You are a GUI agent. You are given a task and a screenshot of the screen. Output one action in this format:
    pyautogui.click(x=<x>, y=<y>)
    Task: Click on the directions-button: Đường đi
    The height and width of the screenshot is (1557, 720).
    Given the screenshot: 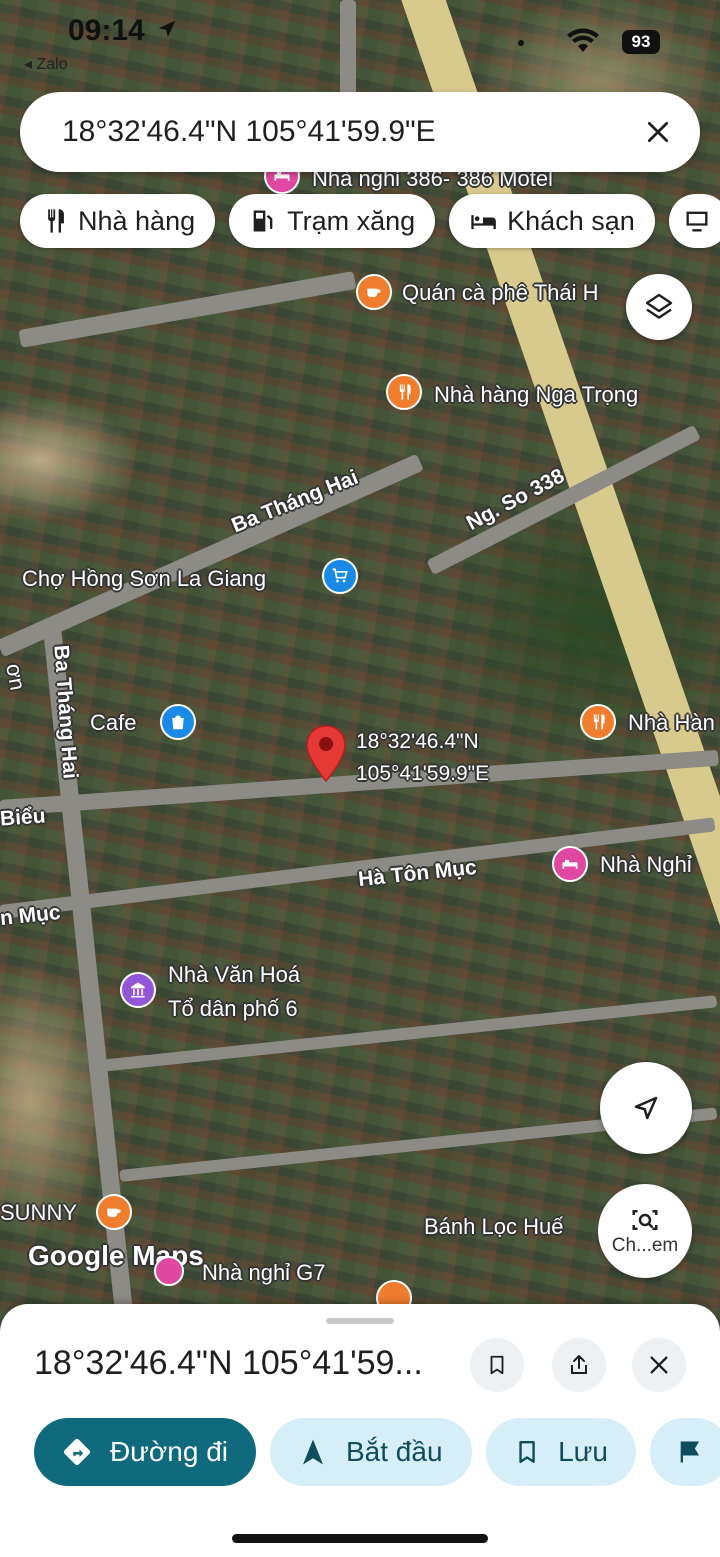 What is the action you would take?
    pyautogui.click(x=145, y=1452)
    